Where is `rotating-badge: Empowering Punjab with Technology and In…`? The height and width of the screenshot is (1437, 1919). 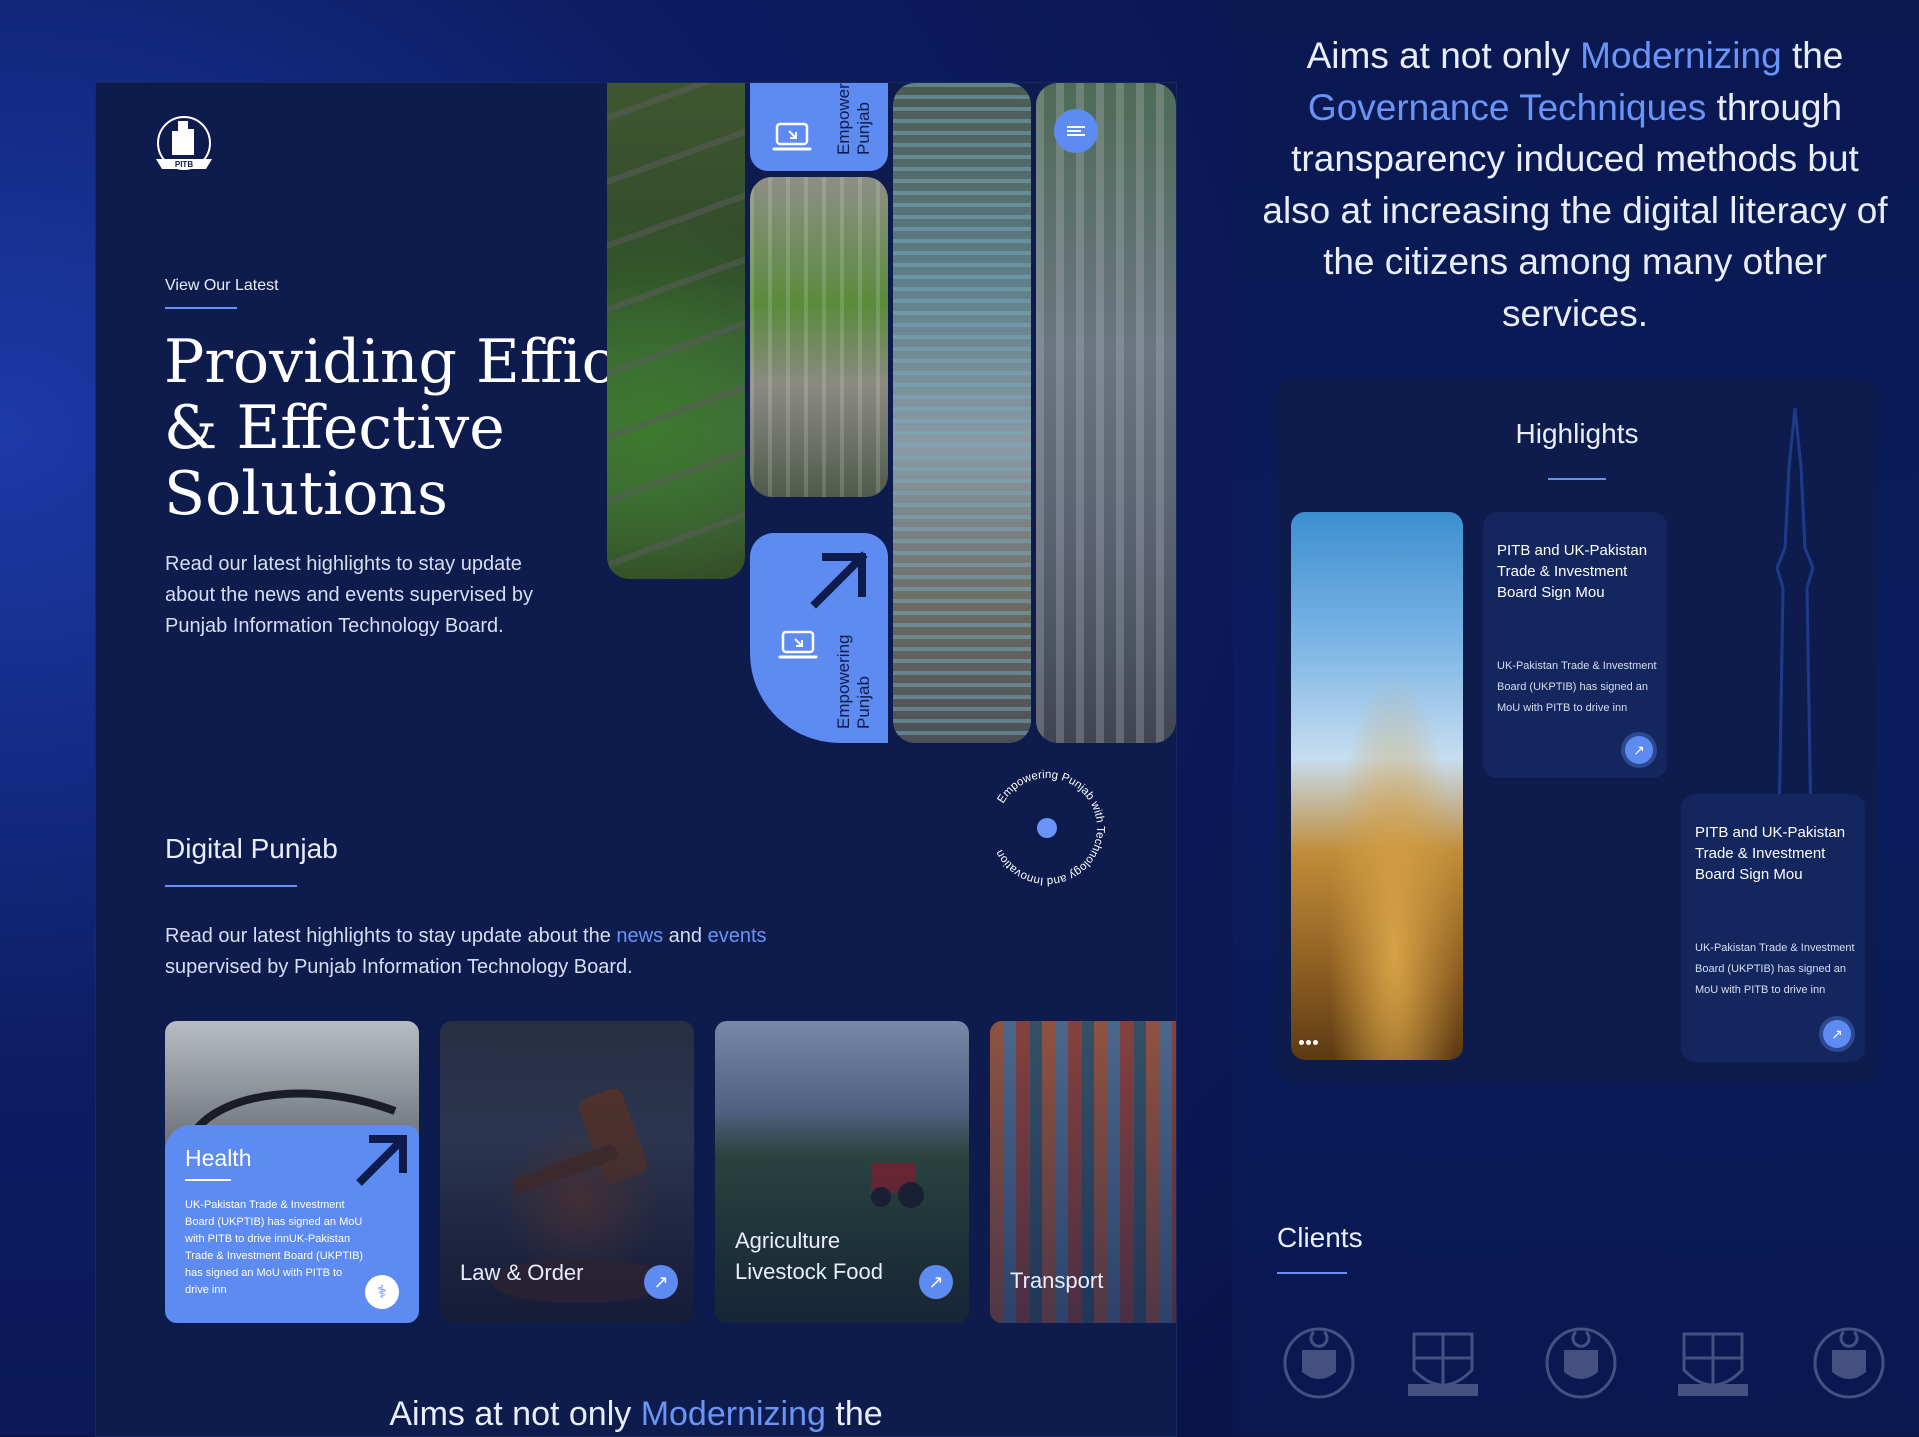
rotating-badge: Empowering Punjab with Technology and In… is located at coordinates (1050, 828).